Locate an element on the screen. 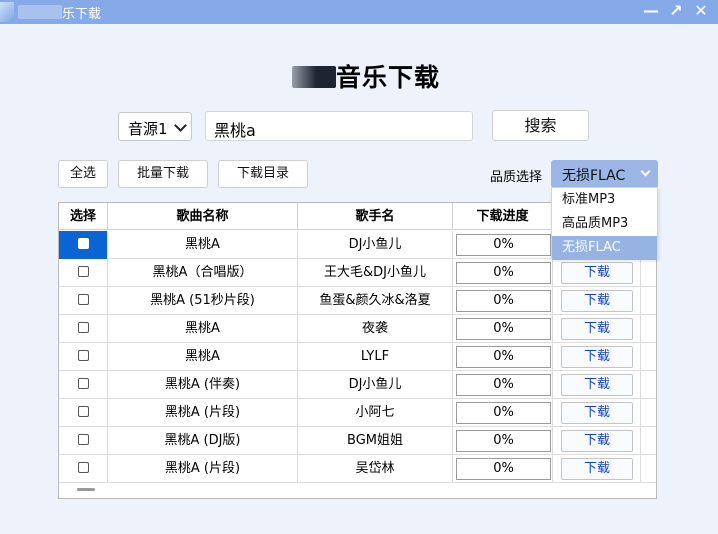 The height and width of the screenshot is (534, 718). table-row: 黑桃A (伴奏) DJ小鱼儿 0% 下载 is located at coordinates (357, 385).